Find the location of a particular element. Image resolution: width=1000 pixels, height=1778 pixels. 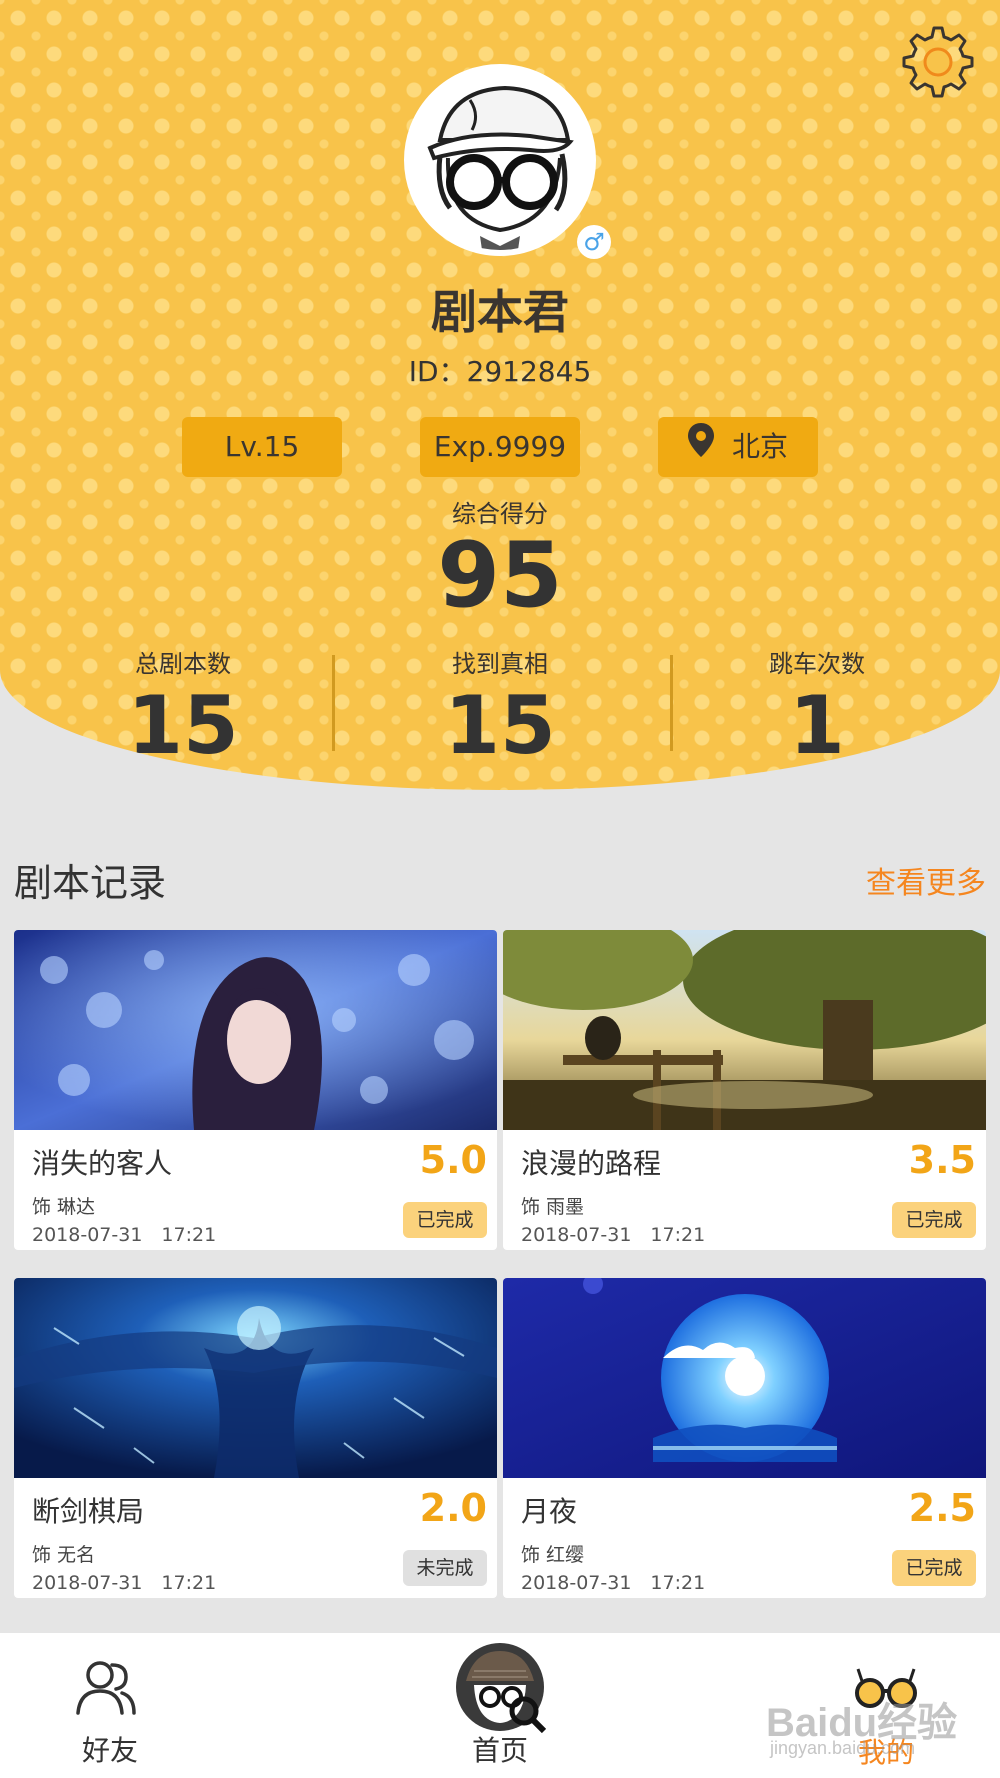

detective-icon is located at coordinates (501, 1688).